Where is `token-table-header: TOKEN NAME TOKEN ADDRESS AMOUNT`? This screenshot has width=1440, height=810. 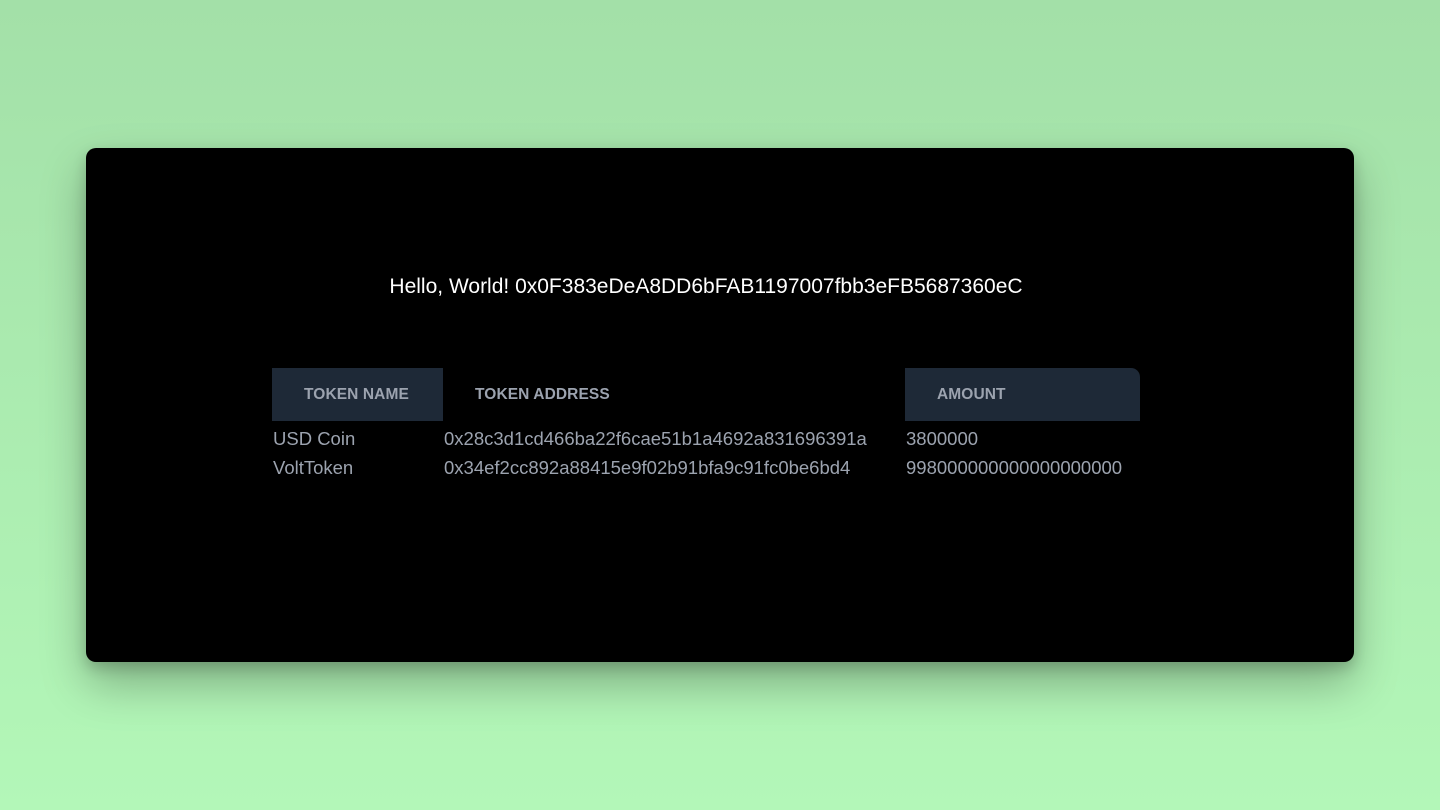 token-table-header: TOKEN NAME TOKEN ADDRESS AMOUNT is located at coordinates (706, 394).